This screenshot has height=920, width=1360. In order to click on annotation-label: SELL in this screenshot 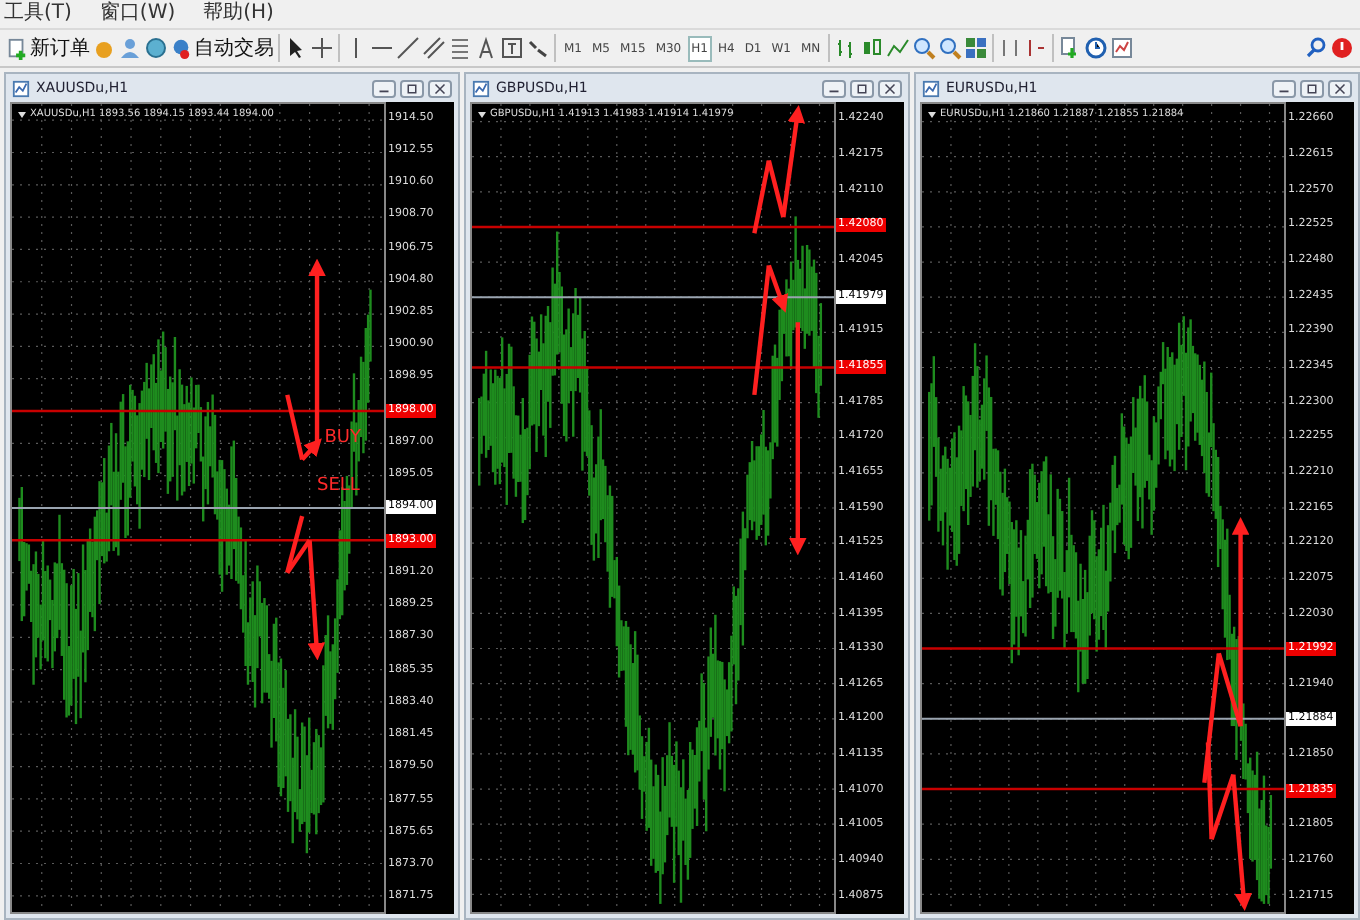, I will do `click(338, 485)`.